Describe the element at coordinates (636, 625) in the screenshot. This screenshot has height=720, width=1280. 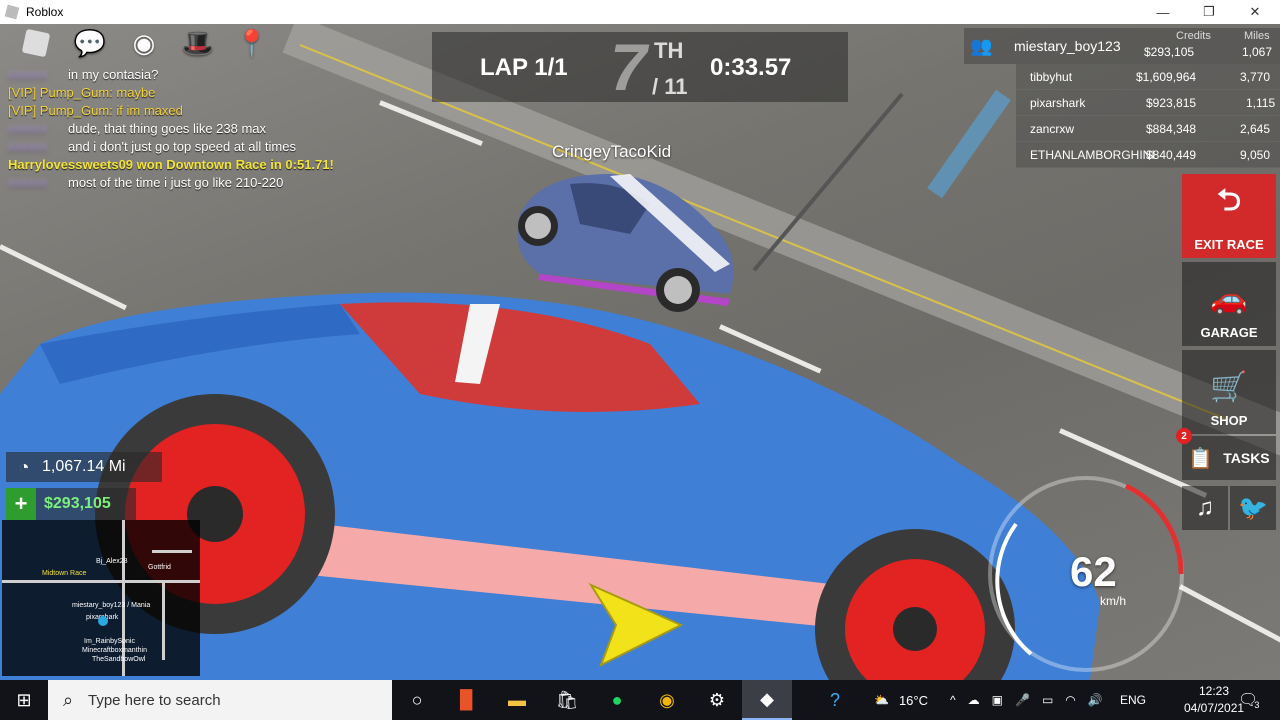
I see `navigation-arrow-icon` at that location.